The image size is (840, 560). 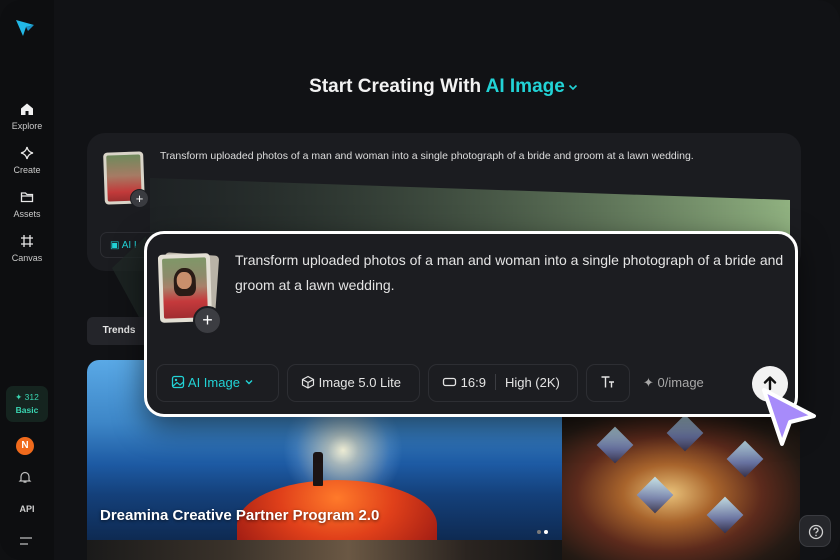 I want to click on sparkle-icon, so click(x=27, y=153).